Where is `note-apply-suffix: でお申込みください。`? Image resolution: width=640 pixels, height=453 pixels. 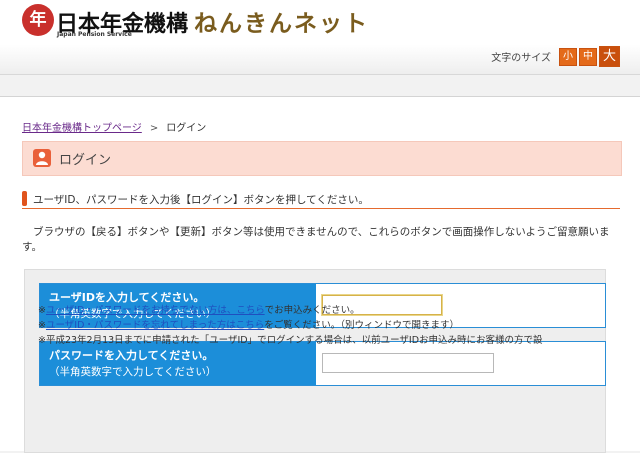
note-apply-suffix: でお申込みください。 is located at coordinates (312, 310).